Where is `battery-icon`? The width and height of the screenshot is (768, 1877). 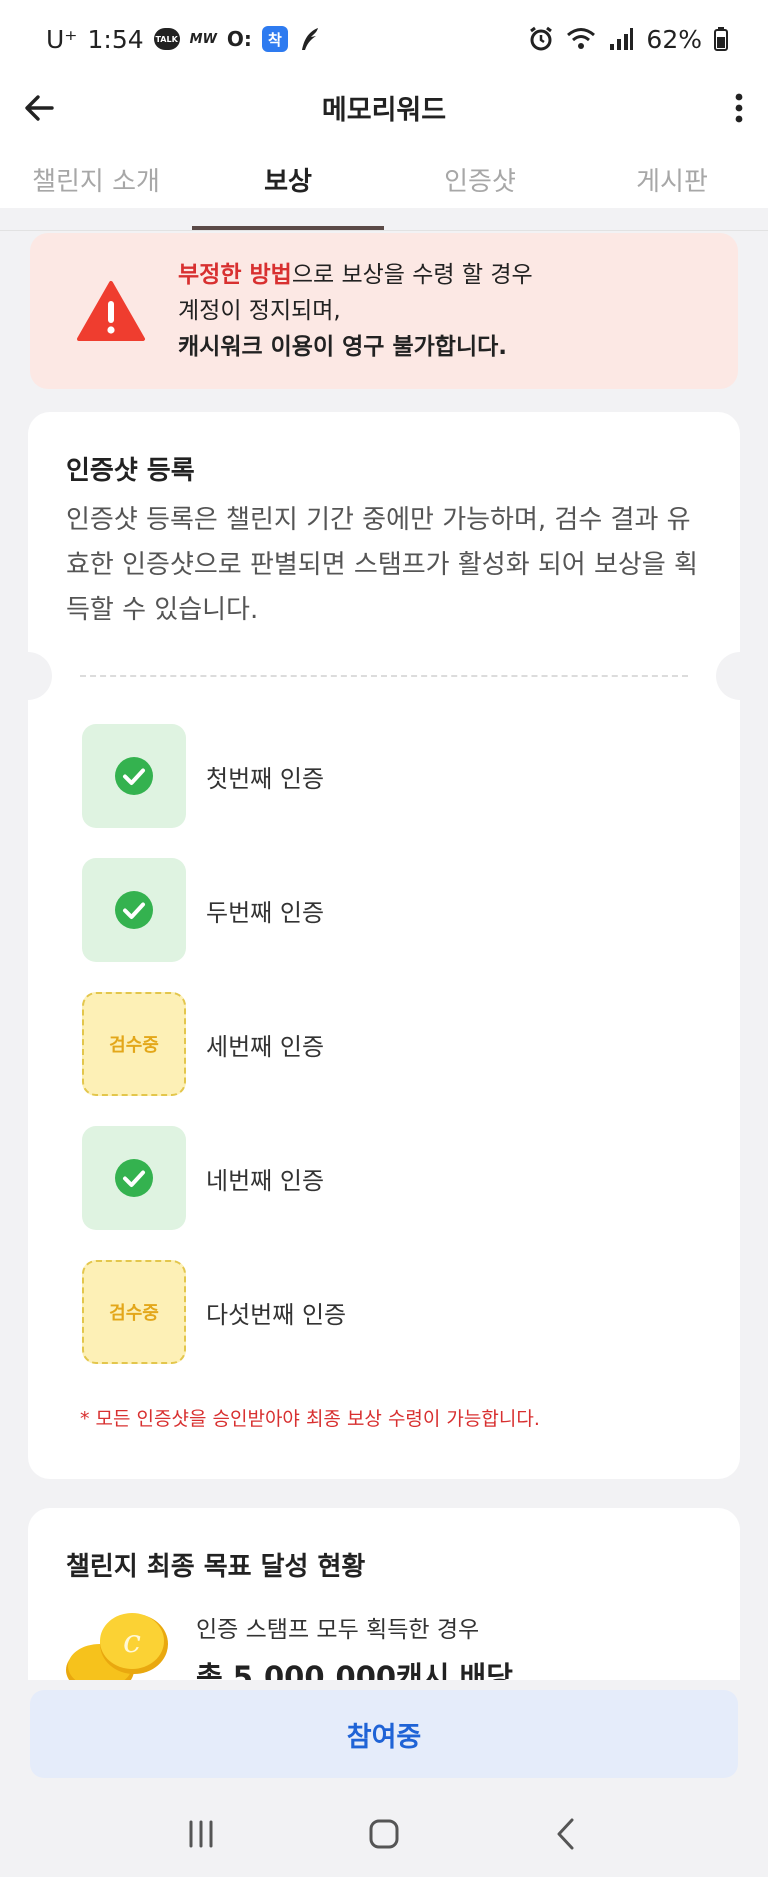 battery-icon is located at coordinates (721, 39).